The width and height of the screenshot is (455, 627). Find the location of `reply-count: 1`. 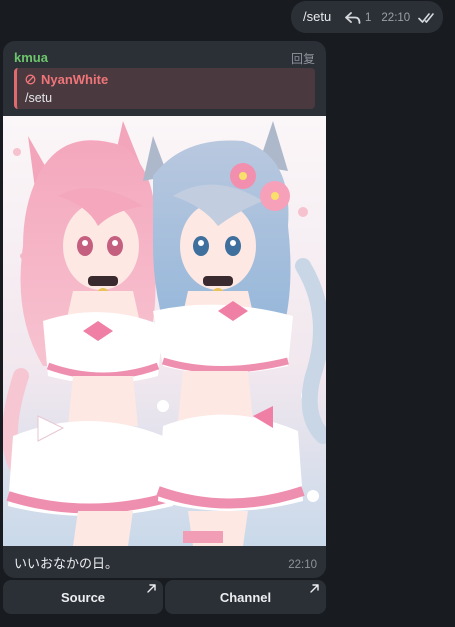

reply-count: 1 is located at coordinates (368, 18).